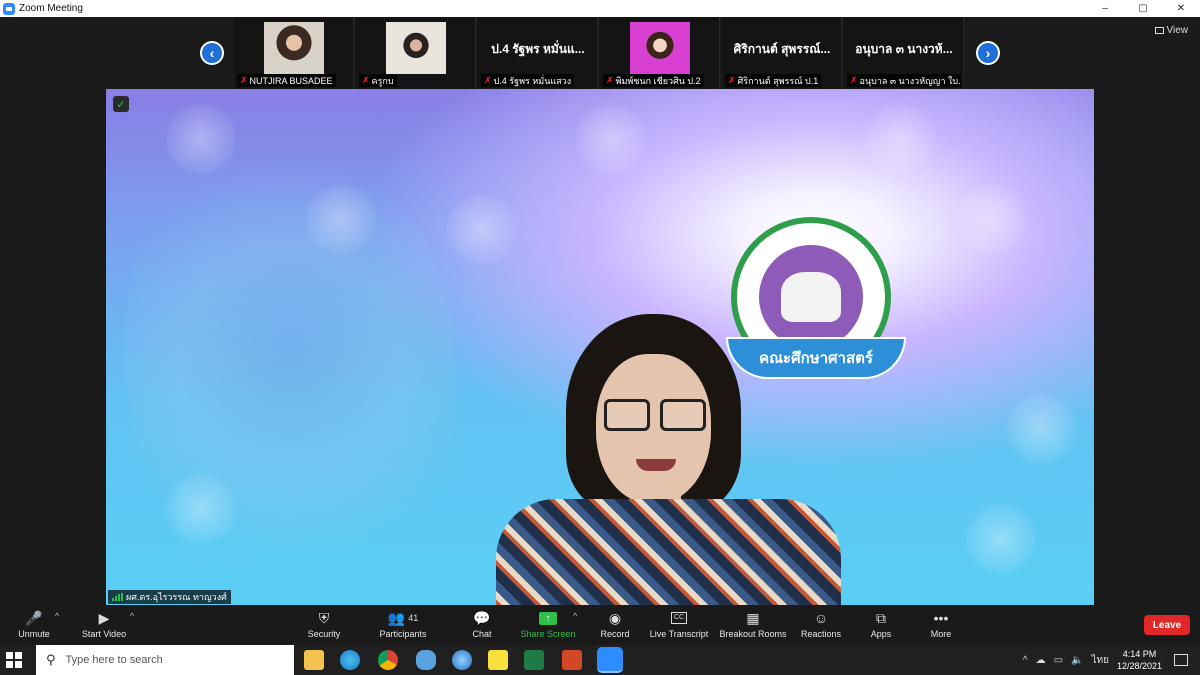 The image size is (1200, 675). What do you see at coordinates (1058, 660) in the screenshot?
I see `network-icon: ▭` at bounding box center [1058, 660].